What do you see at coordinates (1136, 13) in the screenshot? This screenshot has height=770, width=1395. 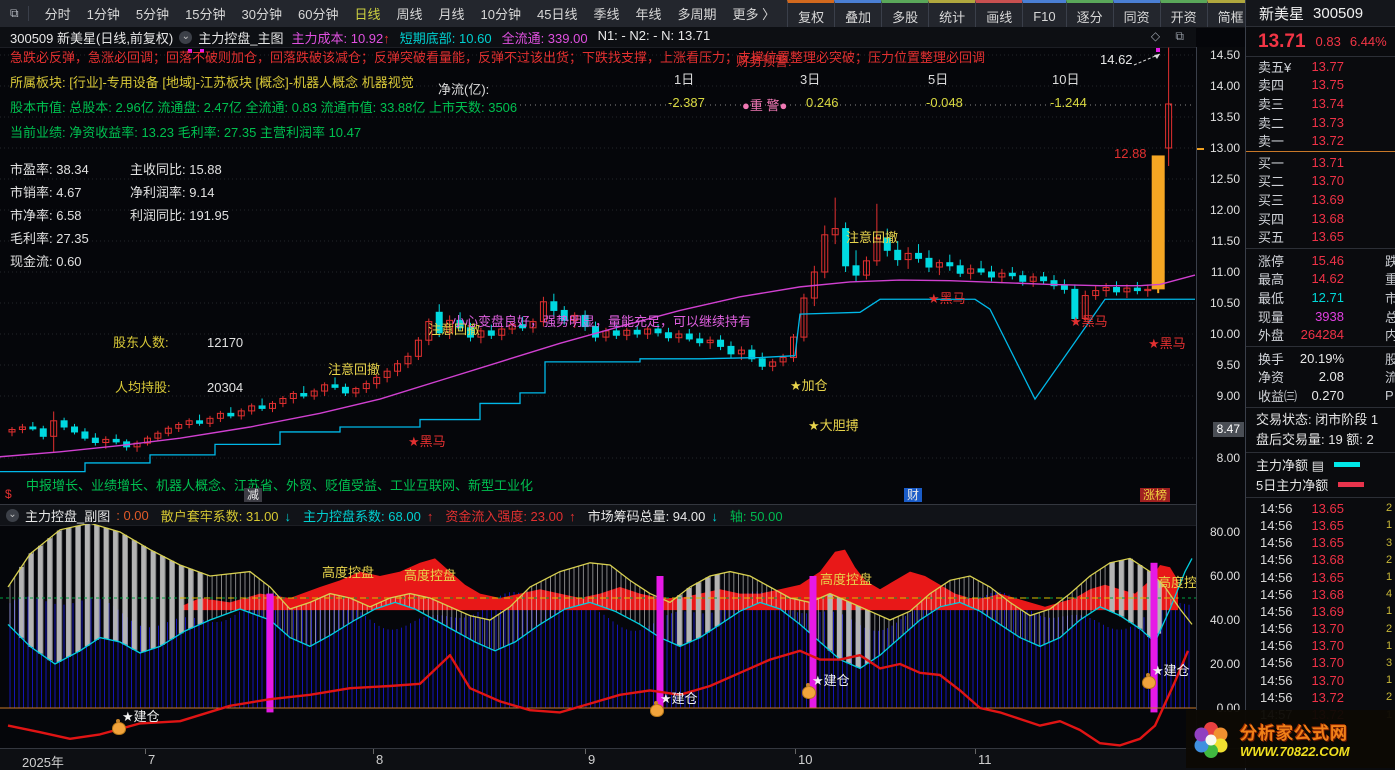 I see `toolbar-button-同资: 同资` at bounding box center [1136, 13].